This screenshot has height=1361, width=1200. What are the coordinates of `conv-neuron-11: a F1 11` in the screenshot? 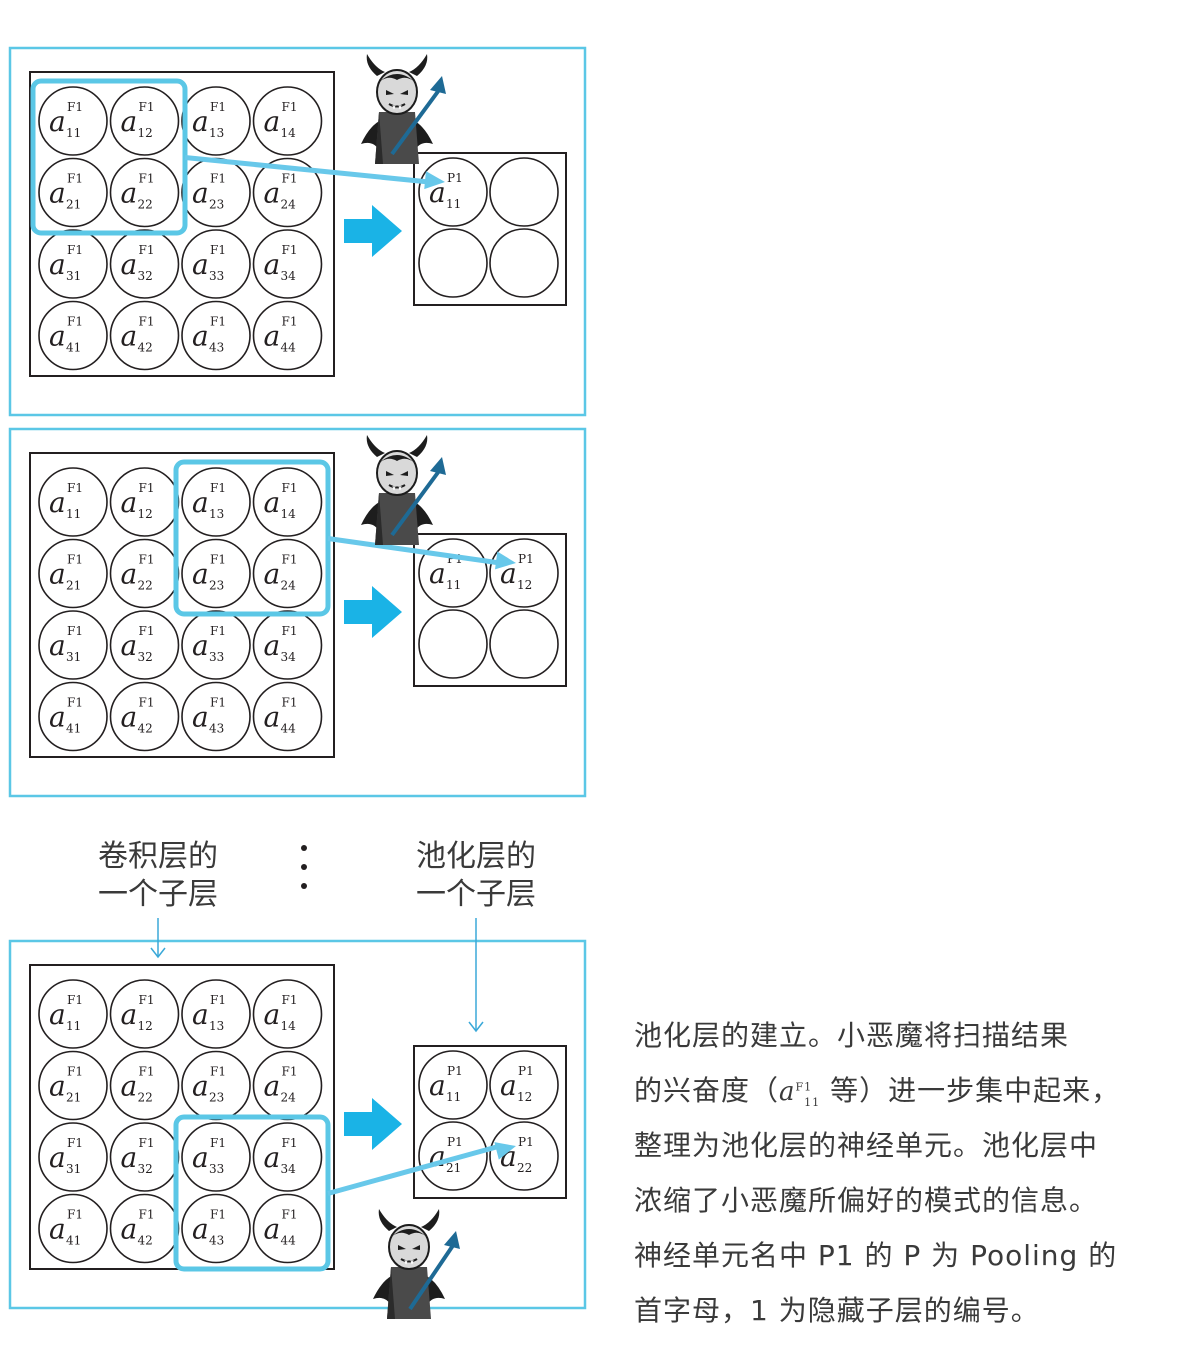 It's located at (73, 121).